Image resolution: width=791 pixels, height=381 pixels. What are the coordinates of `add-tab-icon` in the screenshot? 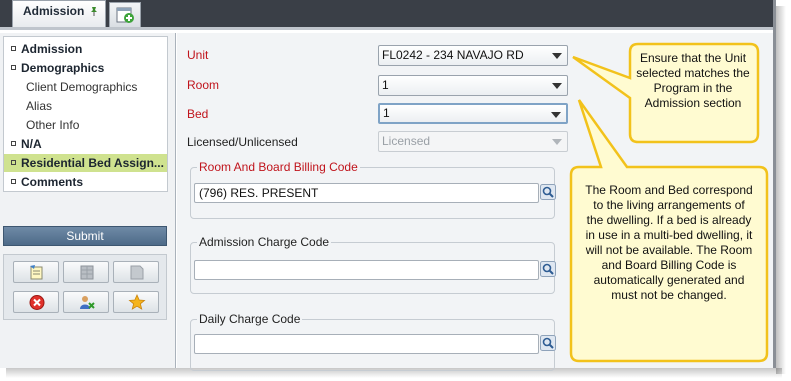 It's located at (125, 15).